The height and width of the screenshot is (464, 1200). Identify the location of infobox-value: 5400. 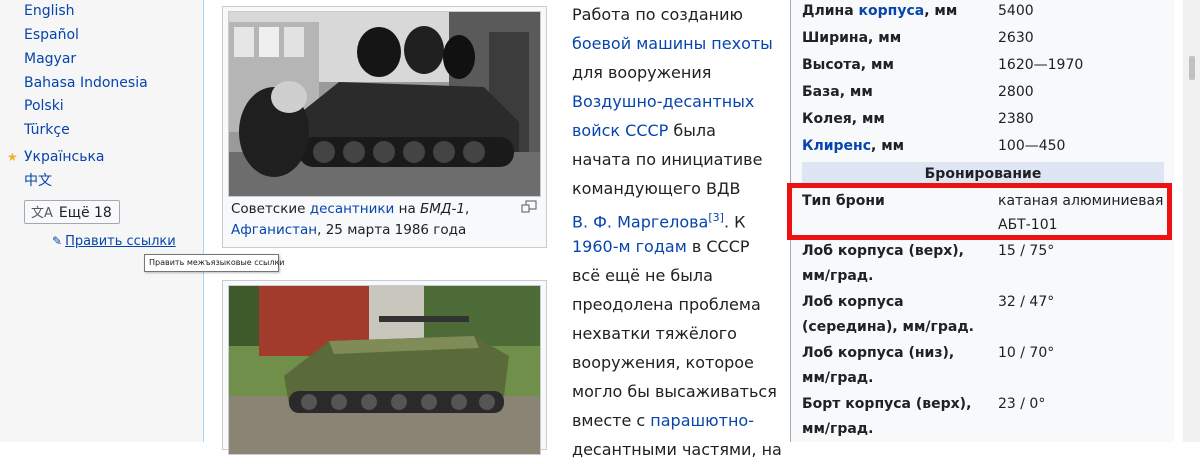
(1016, 11).